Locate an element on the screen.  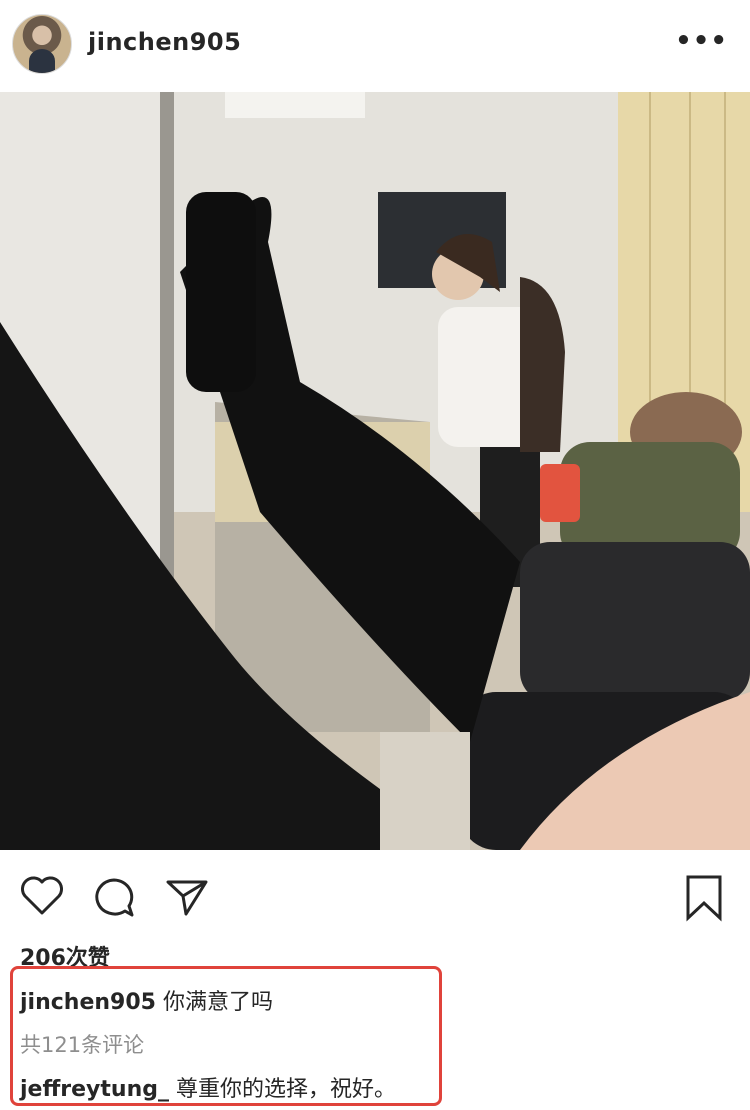
comment-username: jeffreytung_ is located at coordinates (94, 1089).